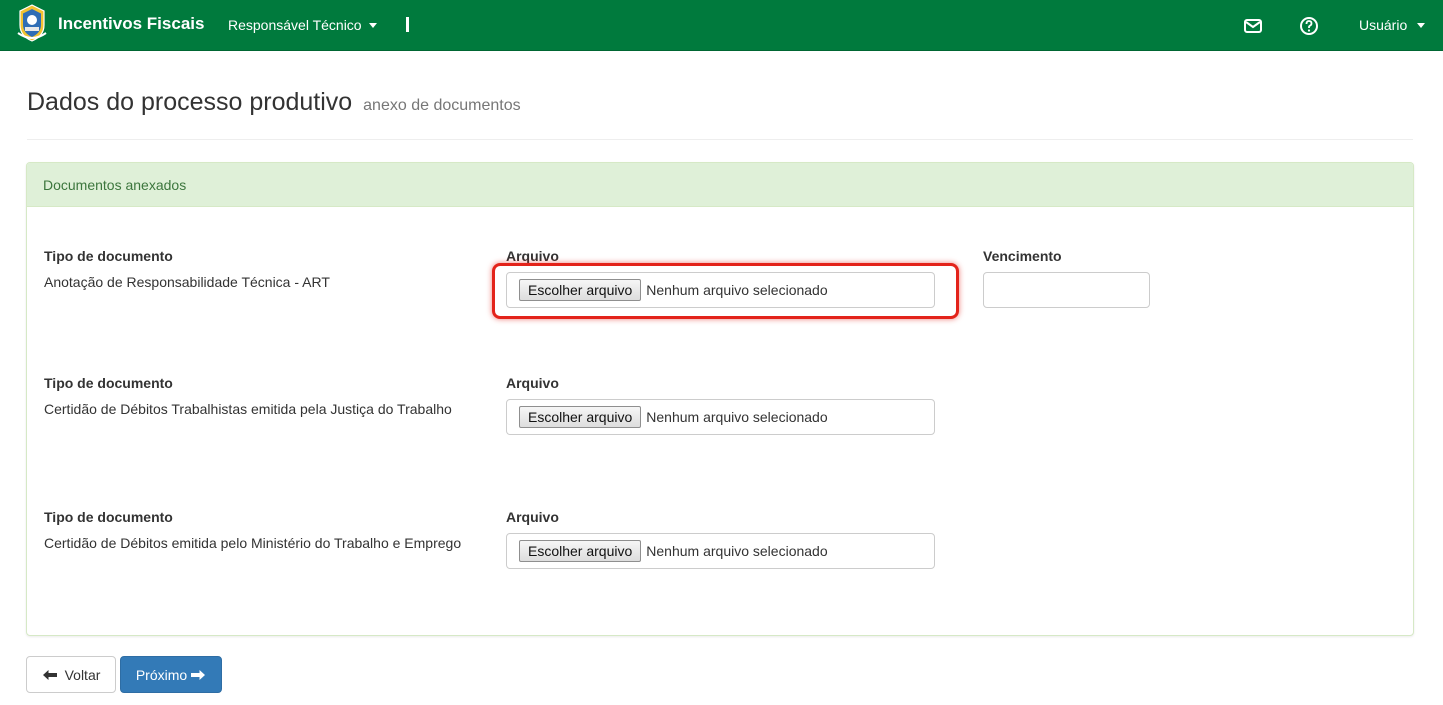  What do you see at coordinates (1383, 25) in the screenshot?
I see `user-menu-label: Usuário` at bounding box center [1383, 25].